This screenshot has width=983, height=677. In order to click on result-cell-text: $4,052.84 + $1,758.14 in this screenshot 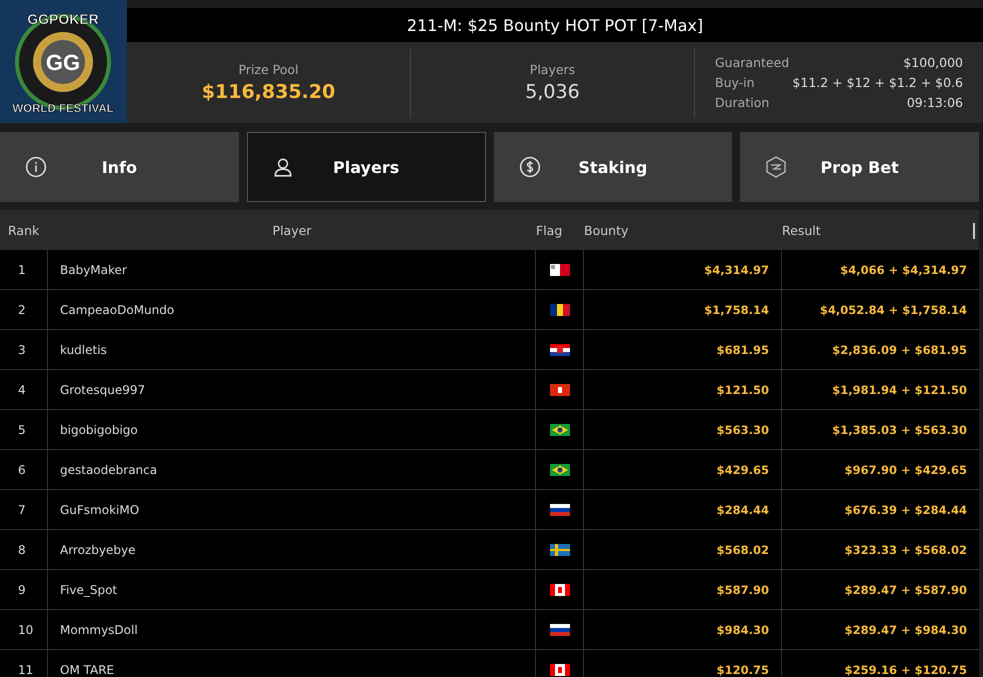, I will do `click(893, 310)`.